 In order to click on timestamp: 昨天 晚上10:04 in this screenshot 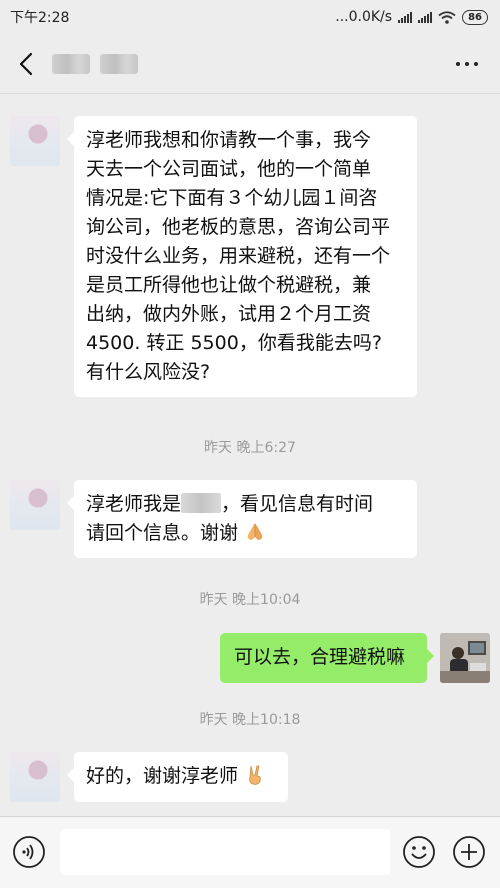, I will do `click(250, 600)`.